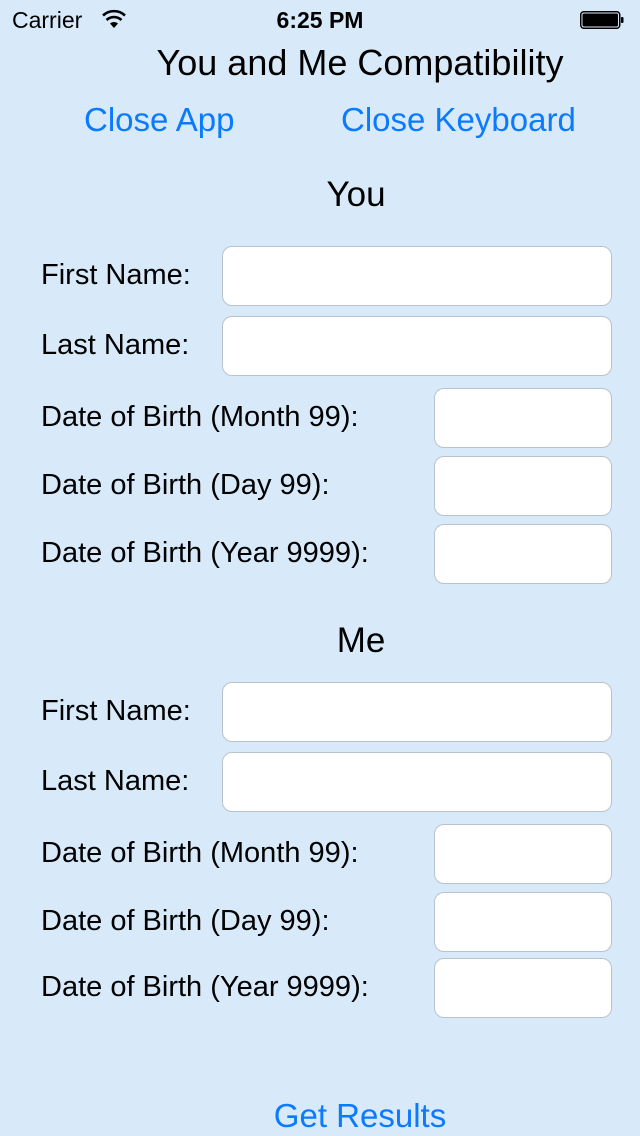 This screenshot has height=1136, width=640. I want to click on you-section-heading: You, so click(356, 194).